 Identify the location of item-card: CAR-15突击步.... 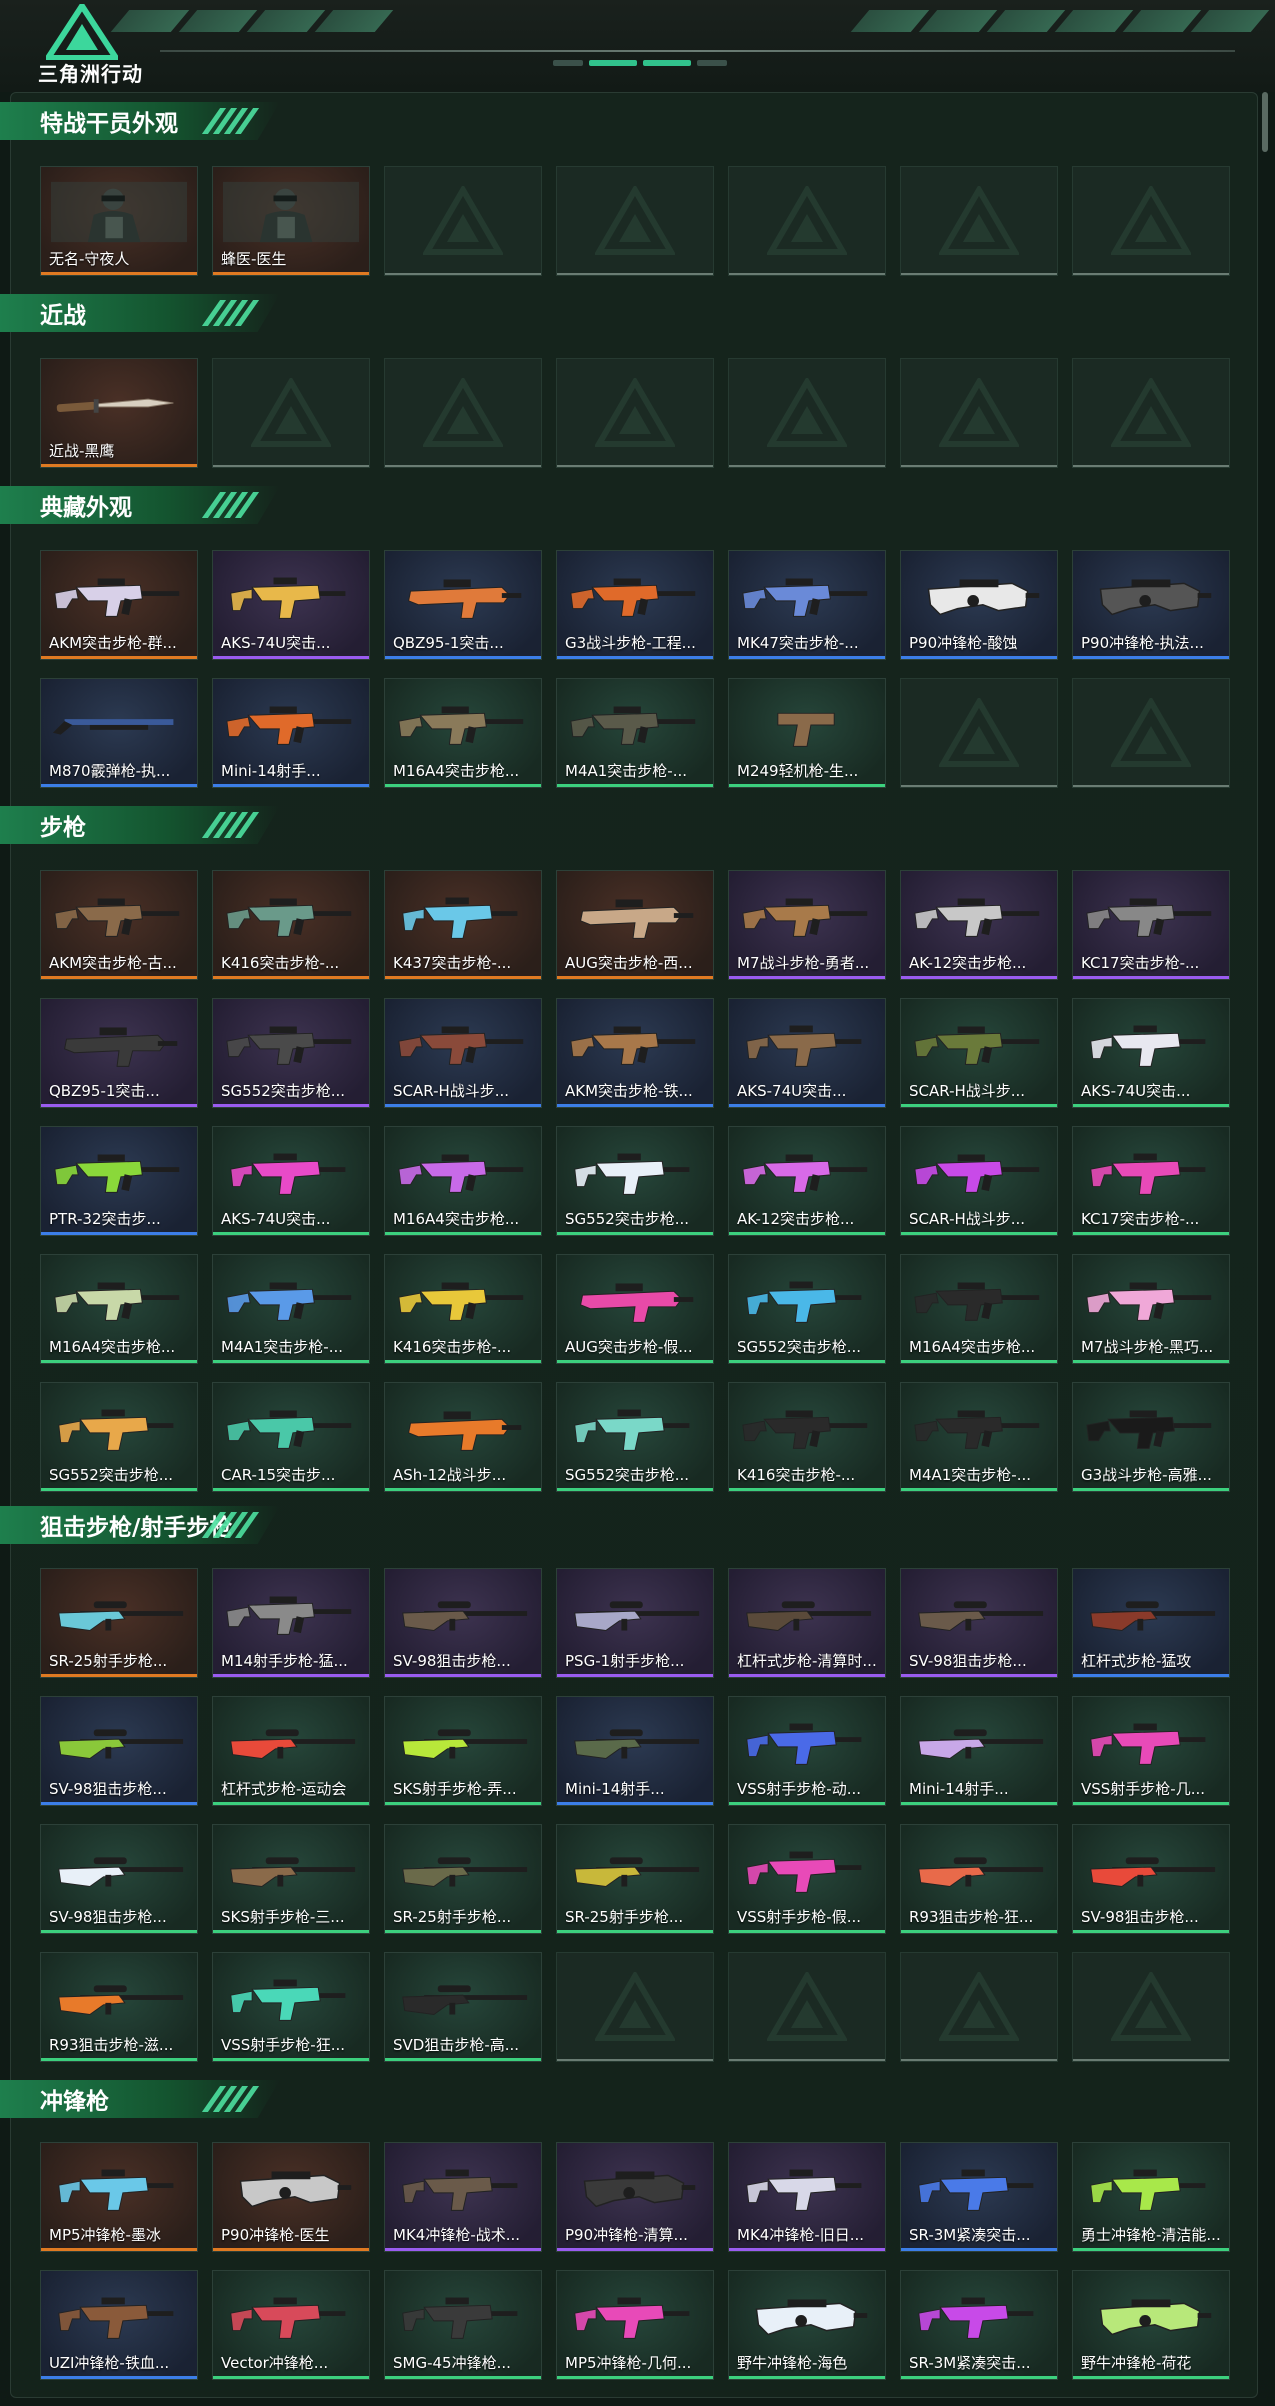
(291, 1437).